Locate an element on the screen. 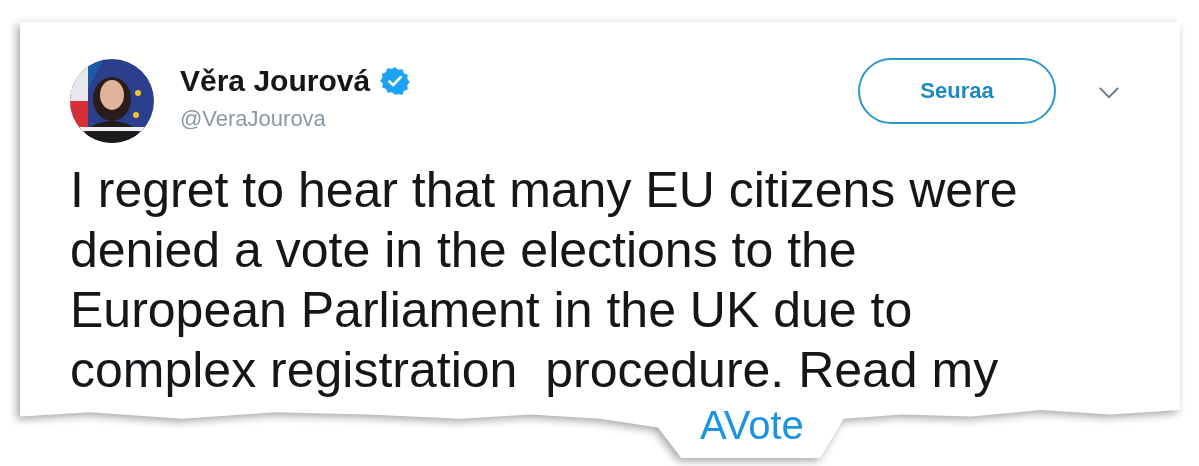  chevron-down-icon is located at coordinates (1109, 92).